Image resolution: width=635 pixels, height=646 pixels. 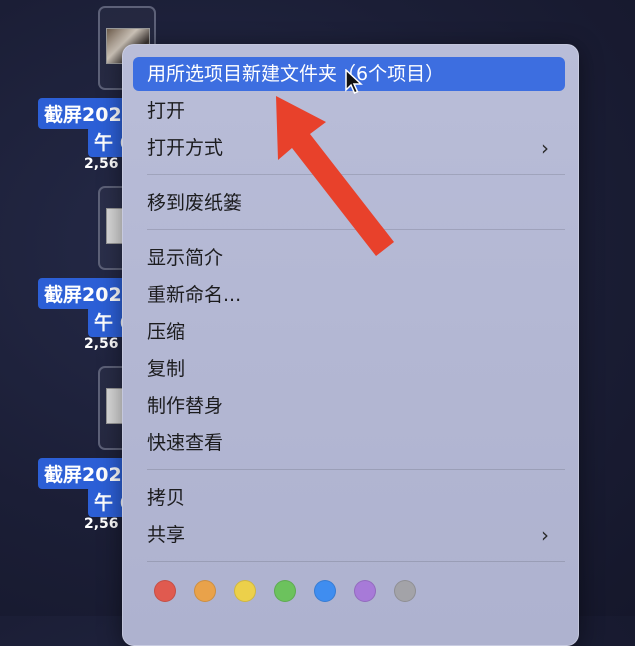 What do you see at coordinates (405, 591) in the screenshot?
I see `tag-gray` at bounding box center [405, 591].